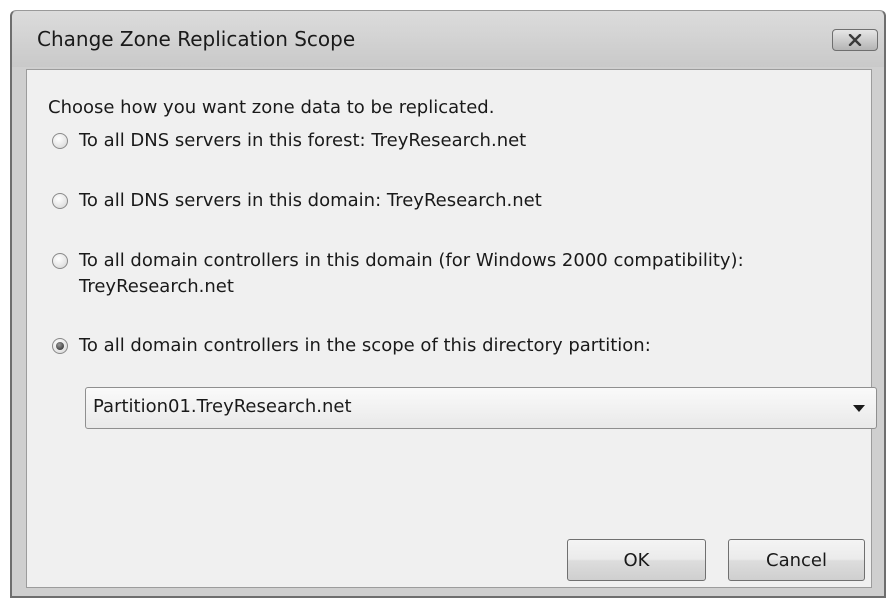 This screenshot has width=896, height=600. I want to click on partition-select-value: Partition01.TreyResearch.net, so click(222, 406).